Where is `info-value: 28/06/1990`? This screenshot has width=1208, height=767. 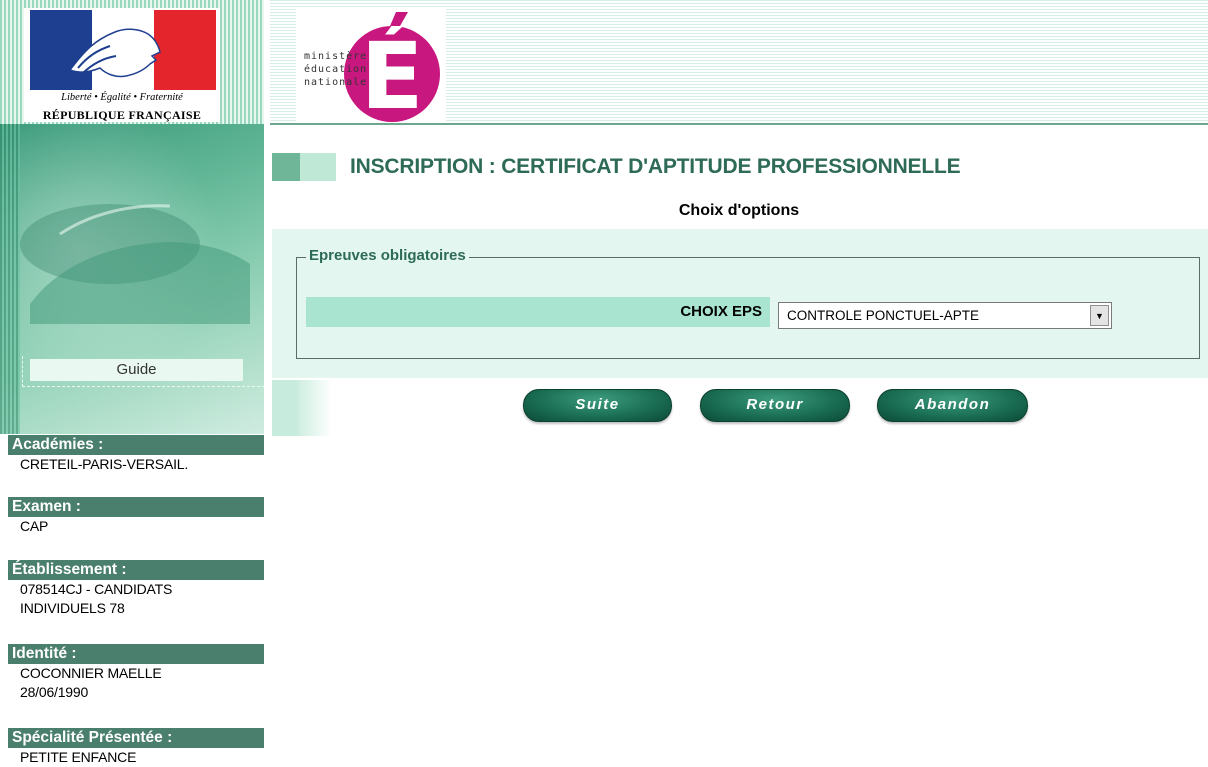
info-value: 28/06/1990 is located at coordinates (54, 692).